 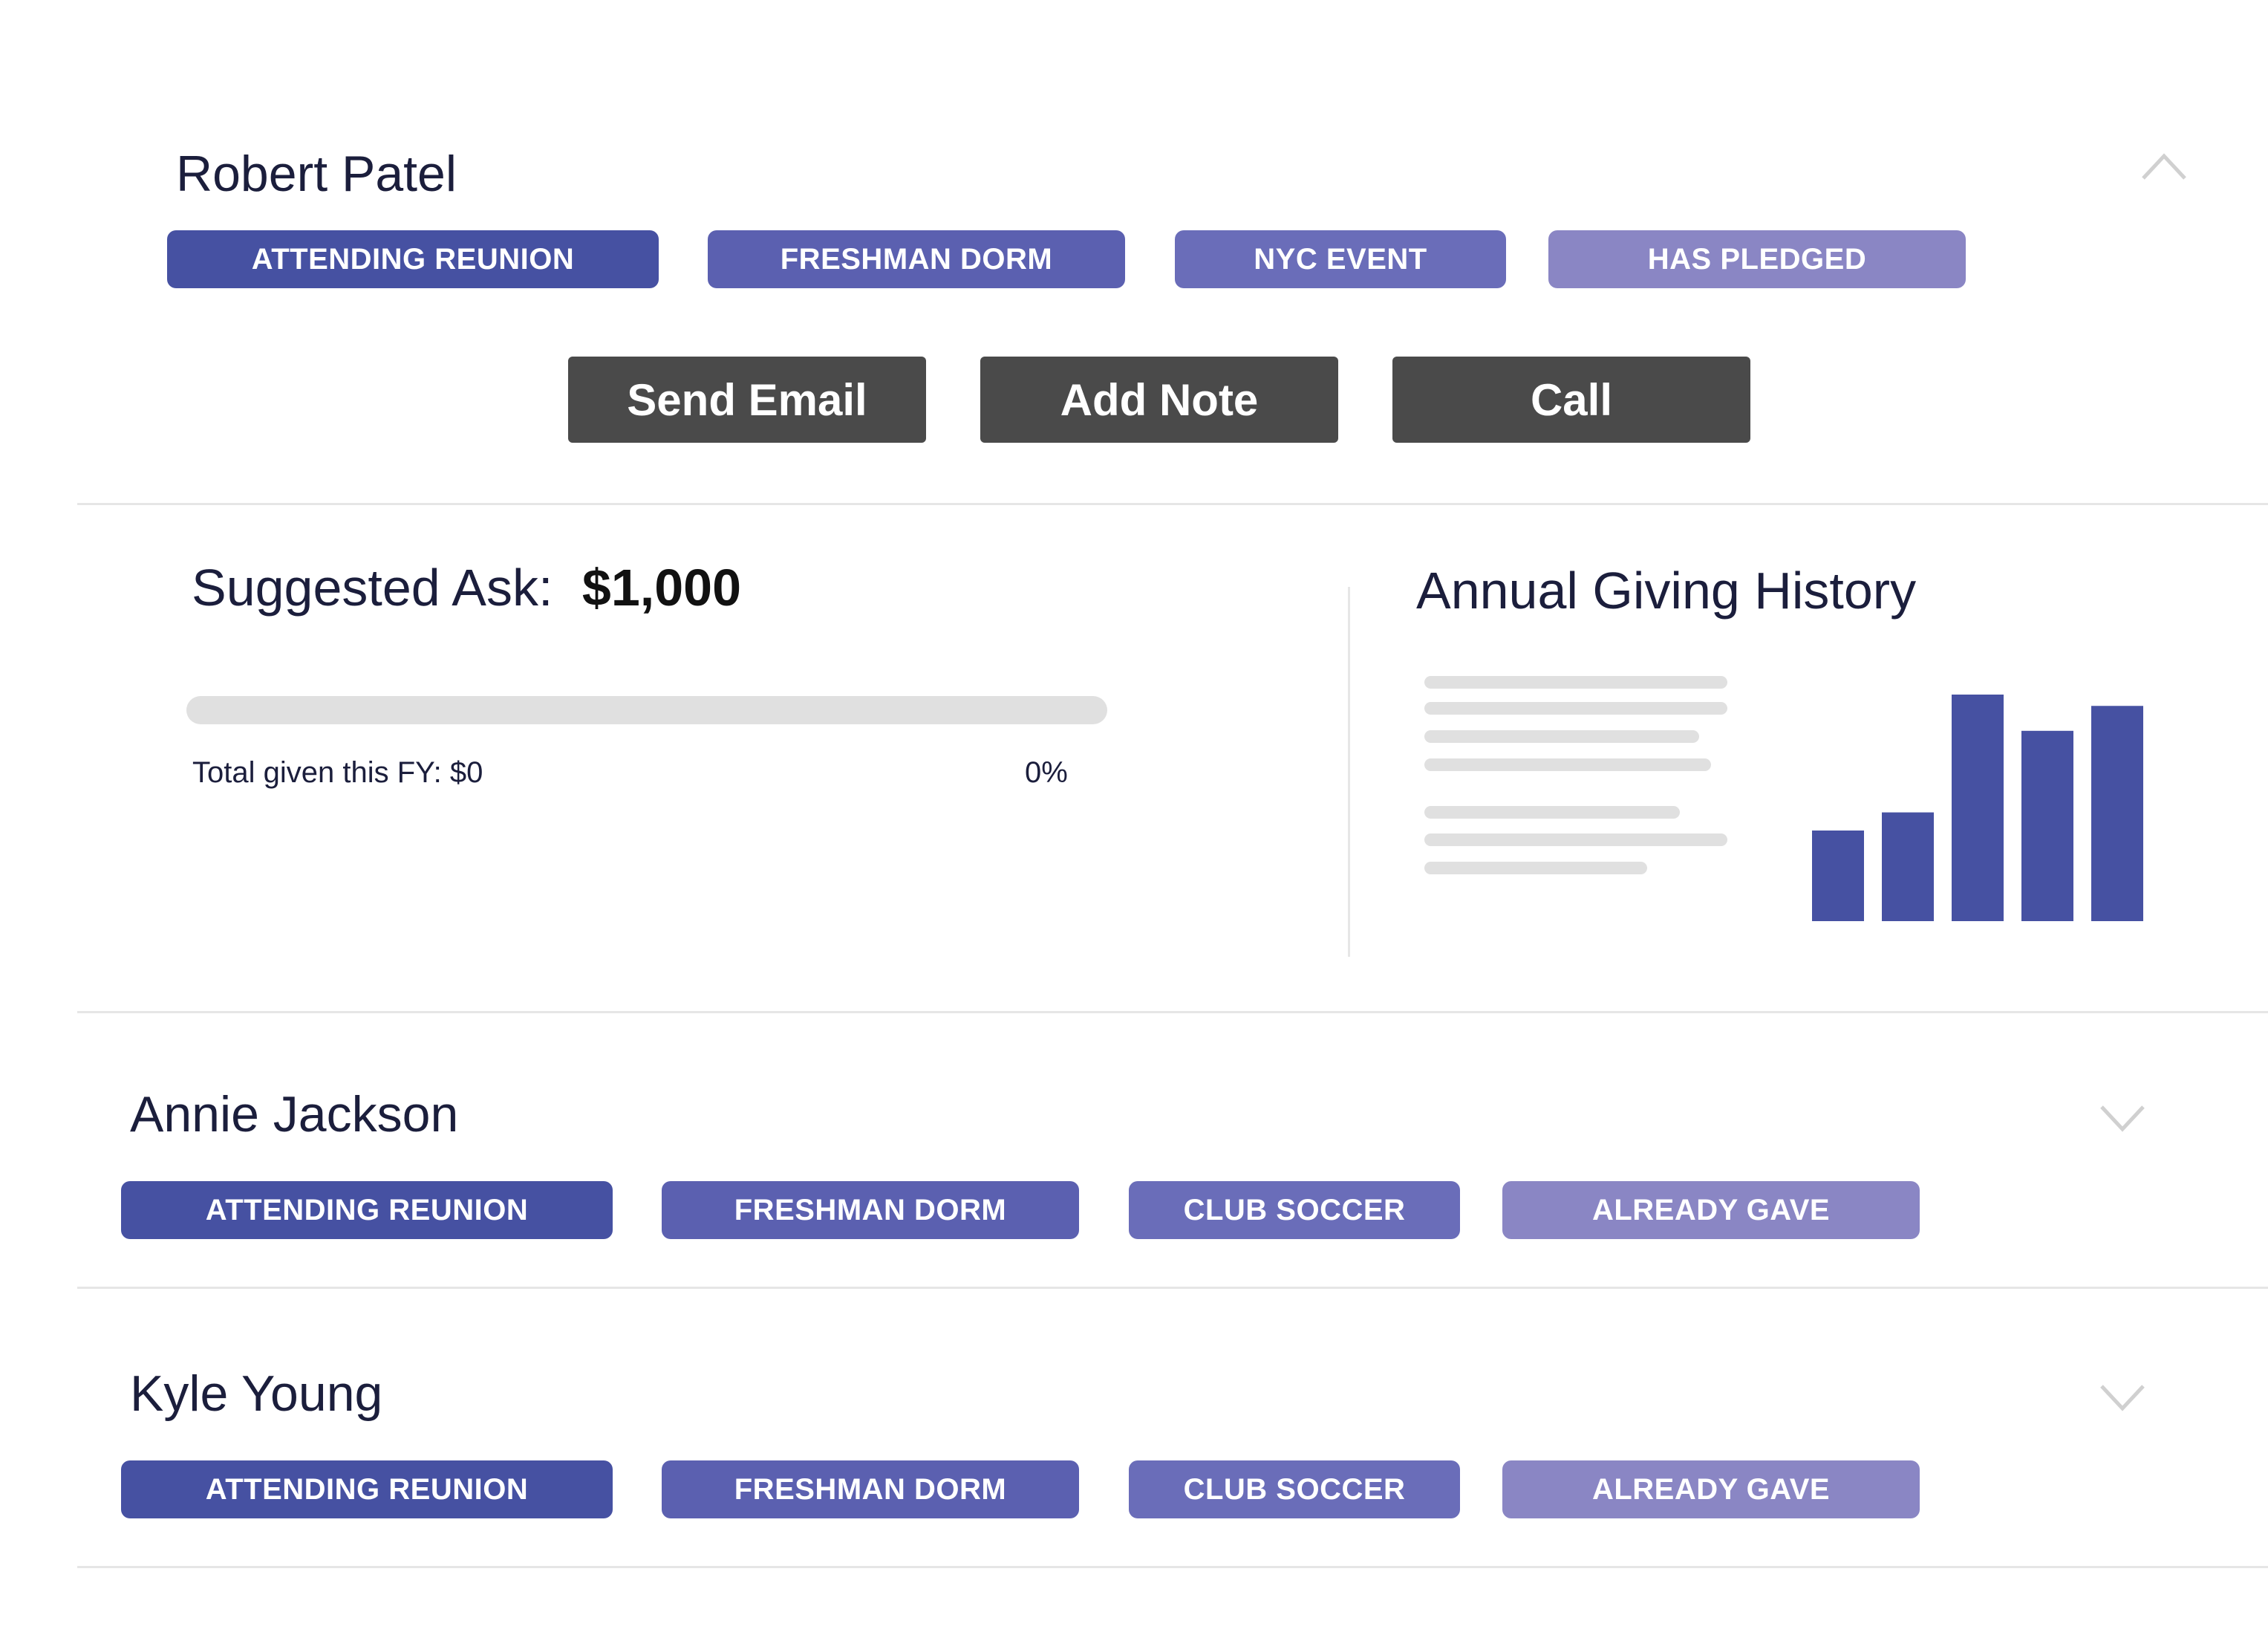 What do you see at coordinates (1340, 259) in the screenshot?
I see `tag-nyc-event: NYC EVENT` at bounding box center [1340, 259].